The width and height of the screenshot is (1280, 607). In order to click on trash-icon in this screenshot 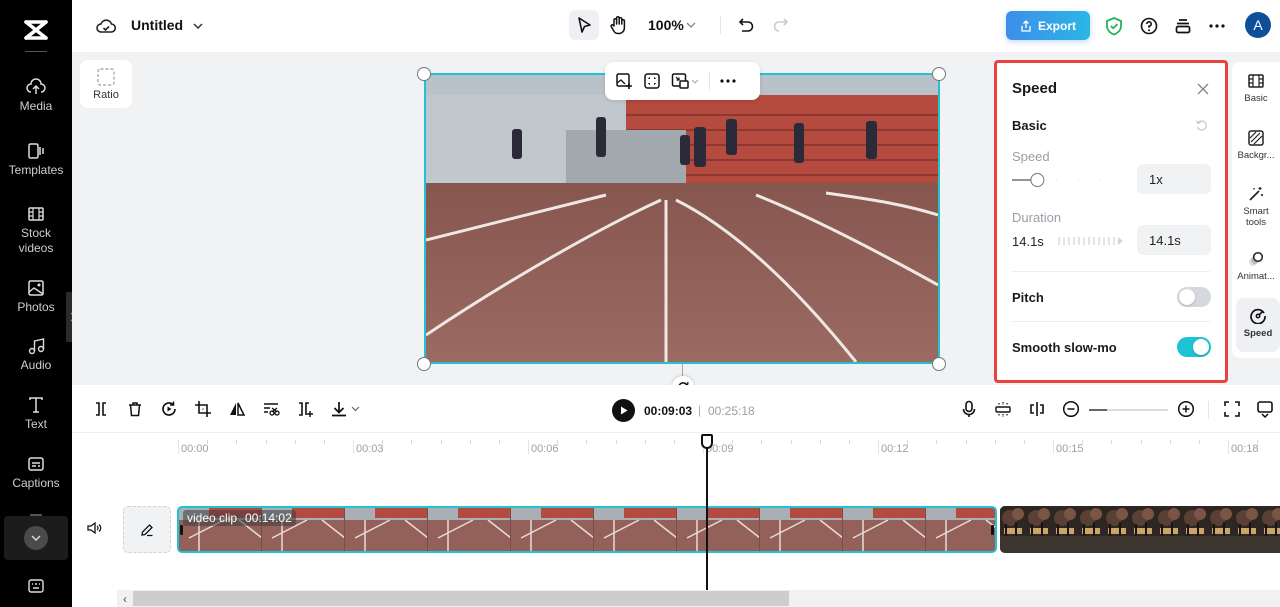, I will do `click(135, 409)`.